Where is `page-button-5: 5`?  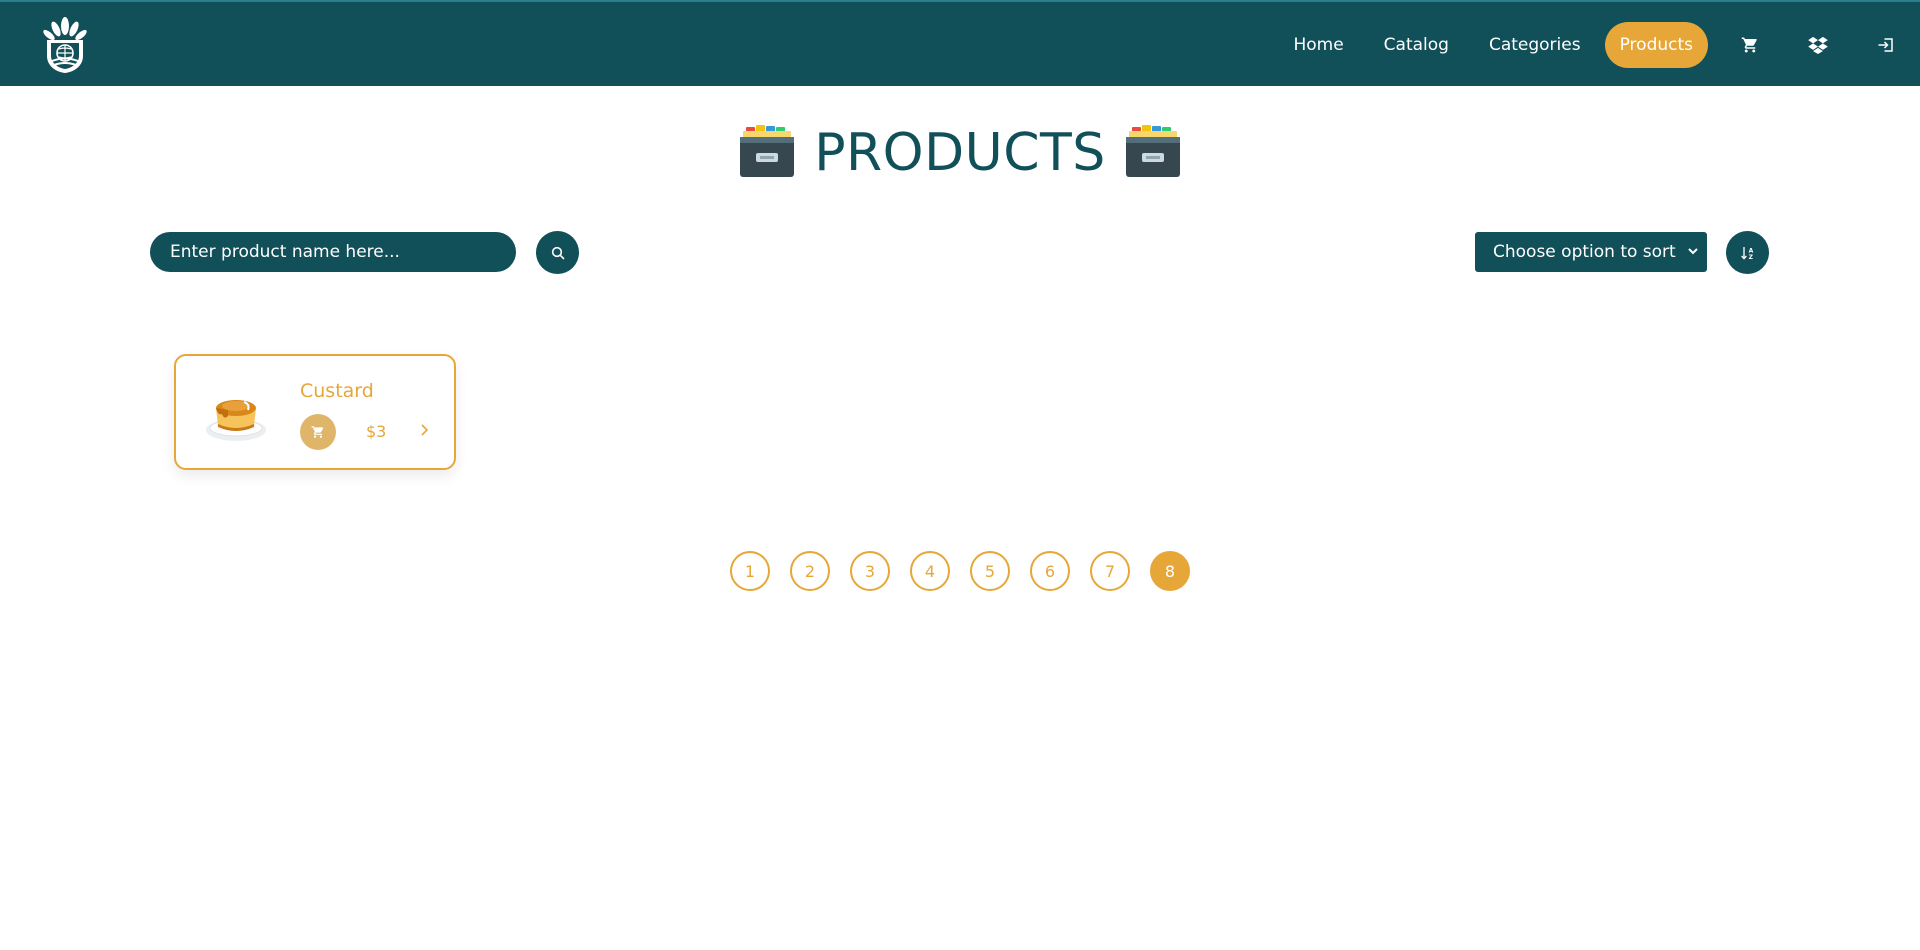
page-button-5: 5 is located at coordinates (990, 571).